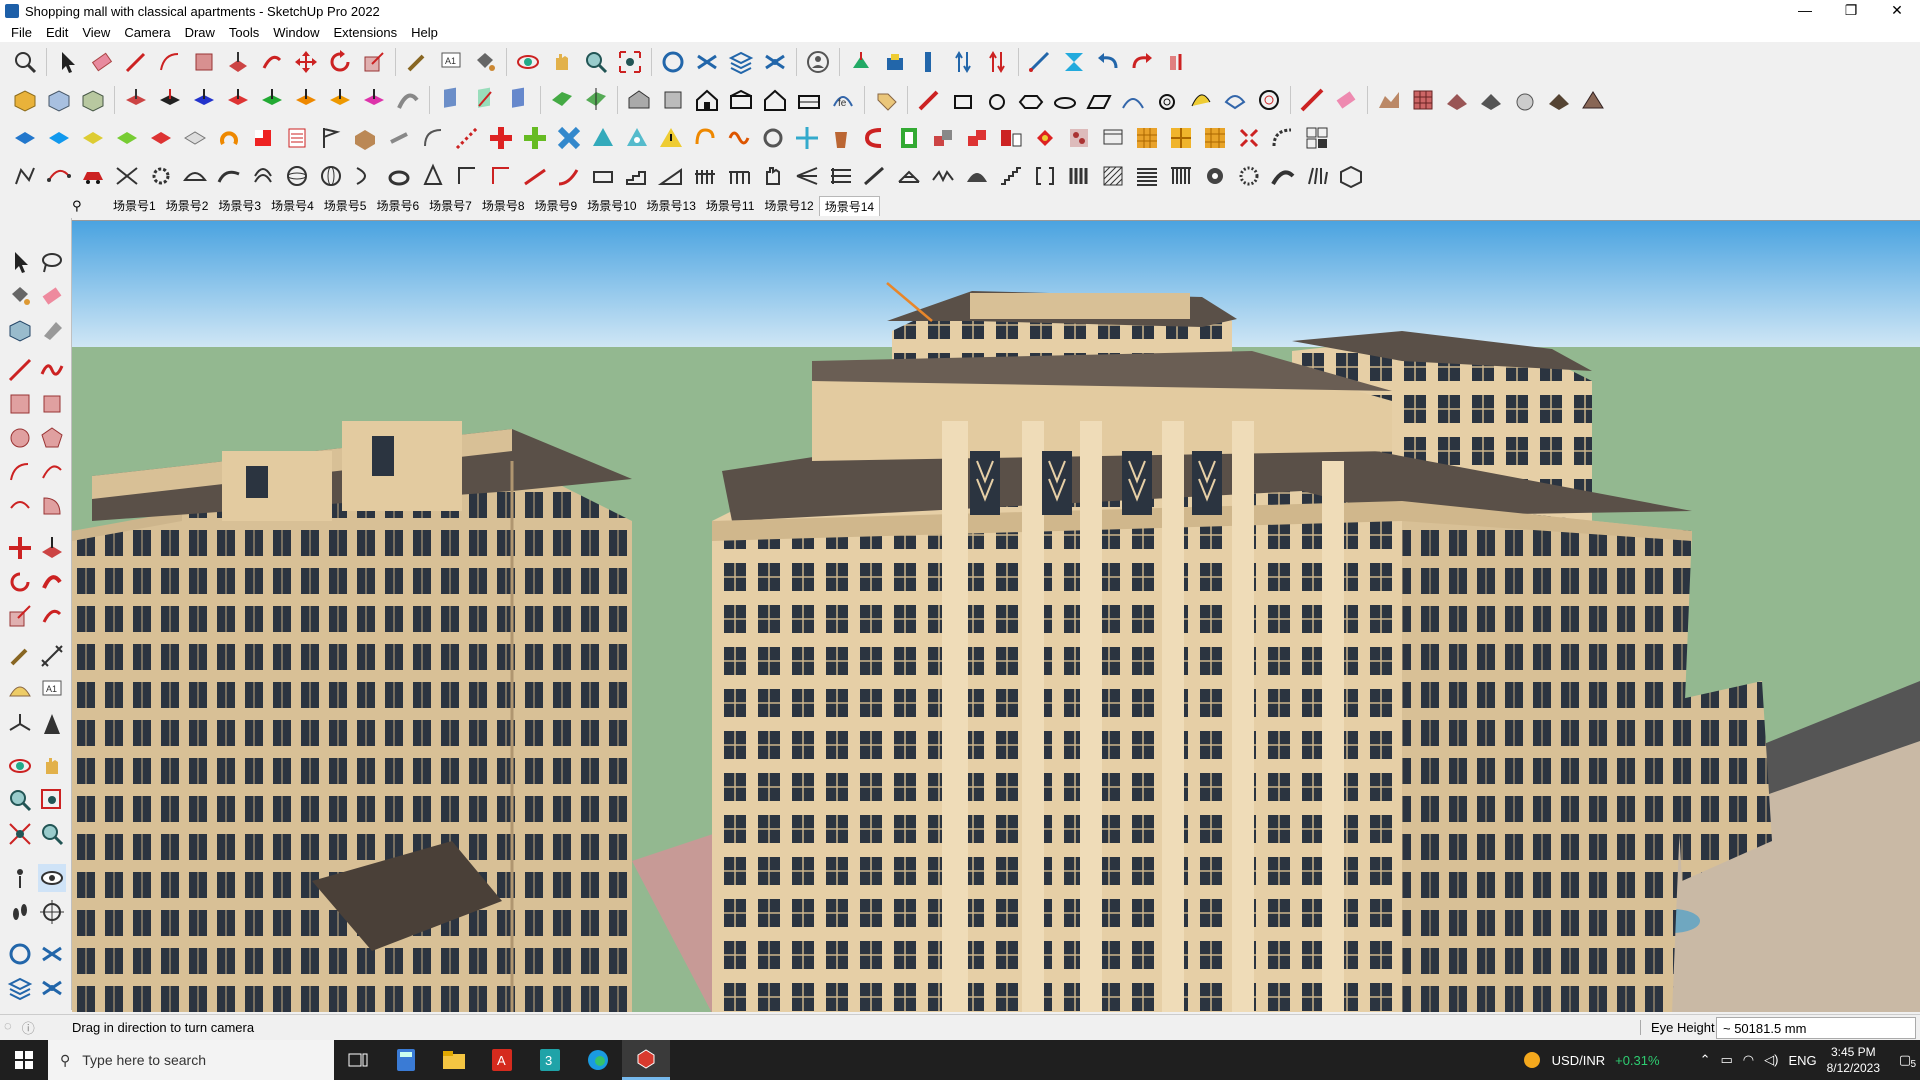 The width and height of the screenshot is (1920, 1080). What do you see at coordinates (1593, 100) in the screenshot?
I see `roof-icon` at bounding box center [1593, 100].